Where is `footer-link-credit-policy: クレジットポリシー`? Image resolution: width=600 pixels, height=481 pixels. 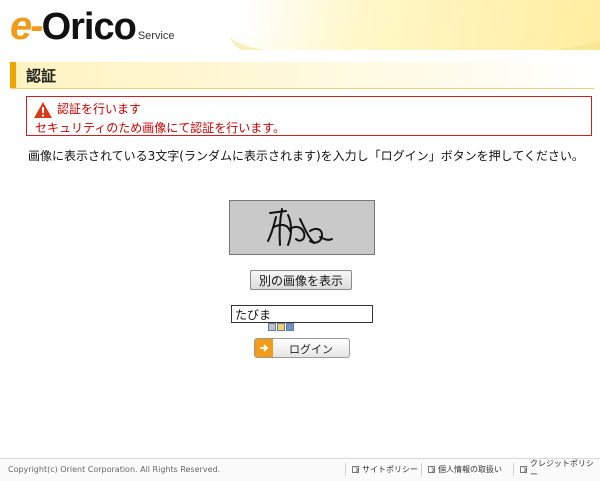
footer-link-credit-policy: クレジットポリシー is located at coordinates (560, 469).